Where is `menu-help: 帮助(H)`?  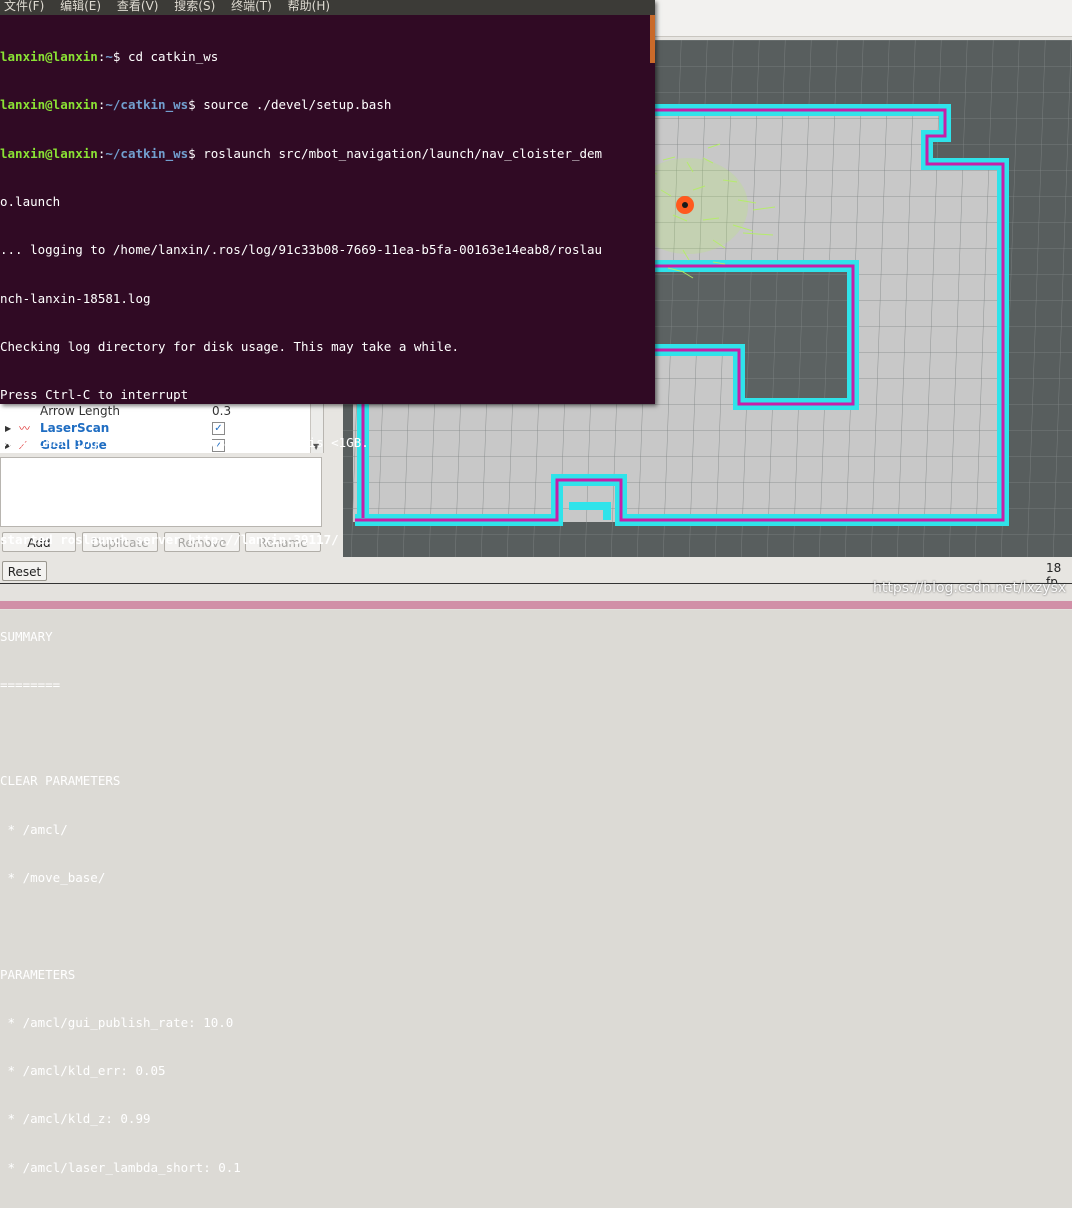 menu-help: 帮助(H) is located at coordinates (309, 6).